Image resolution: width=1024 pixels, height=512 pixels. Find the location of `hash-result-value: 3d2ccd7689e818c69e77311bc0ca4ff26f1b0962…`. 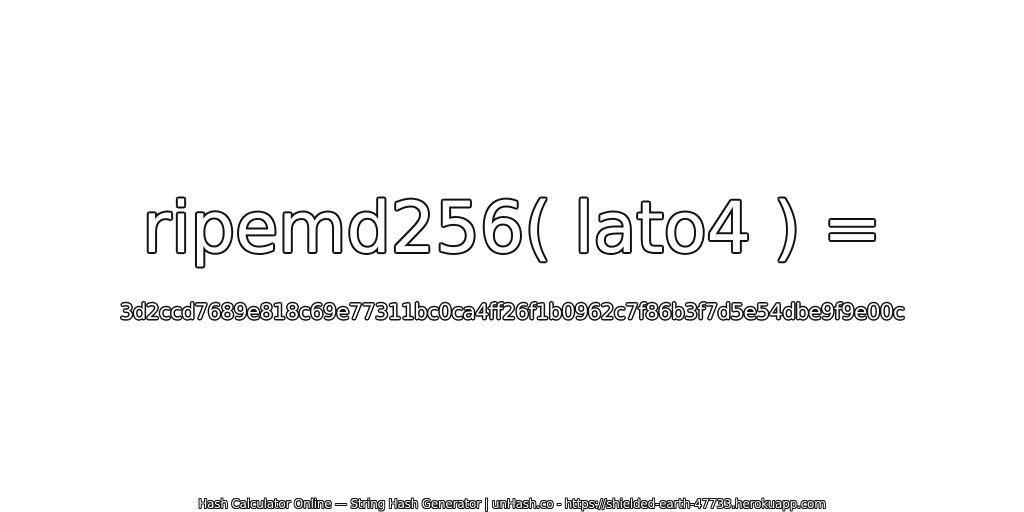

hash-result-value: 3d2ccd7689e818c69e77311bc0ca4ff26f1b0962… is located at coordinates (512, 312).